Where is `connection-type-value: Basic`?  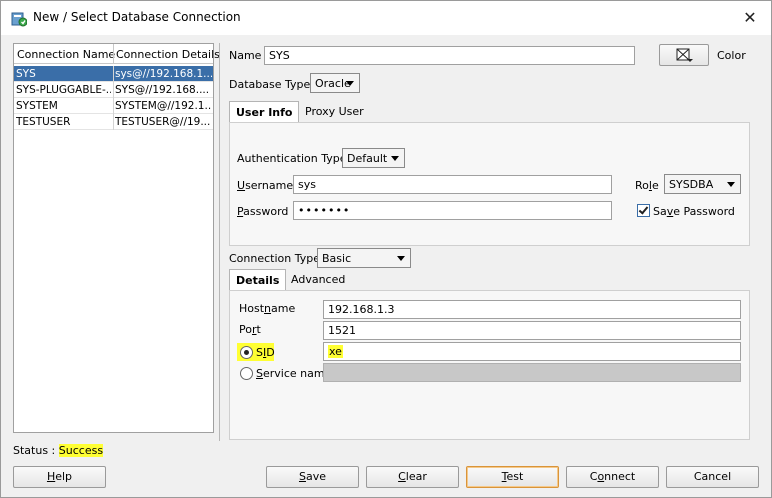
connection-type-value: Basic is located at coordinates (337, 258).